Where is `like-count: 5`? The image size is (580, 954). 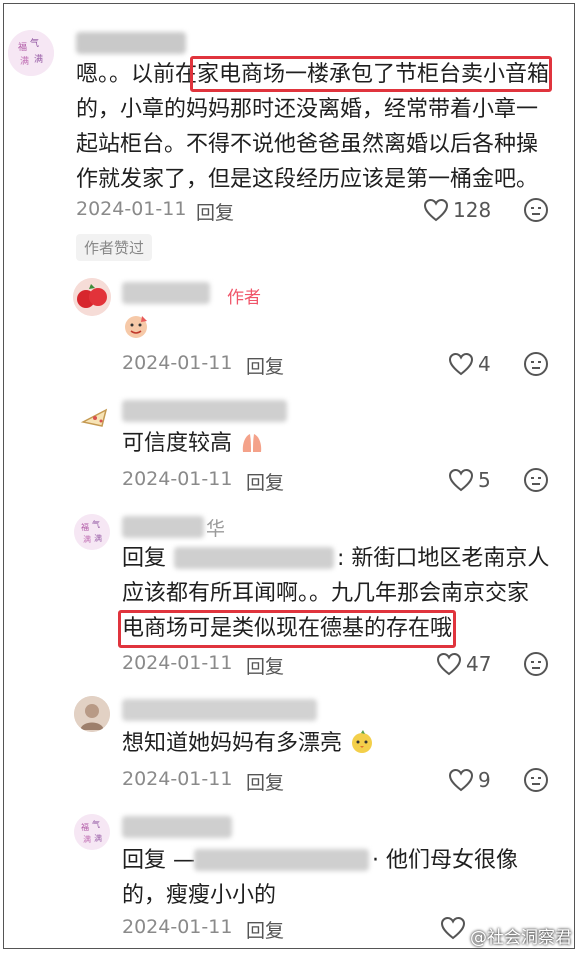
like-count: 5 is located at coordinates (484, 480).